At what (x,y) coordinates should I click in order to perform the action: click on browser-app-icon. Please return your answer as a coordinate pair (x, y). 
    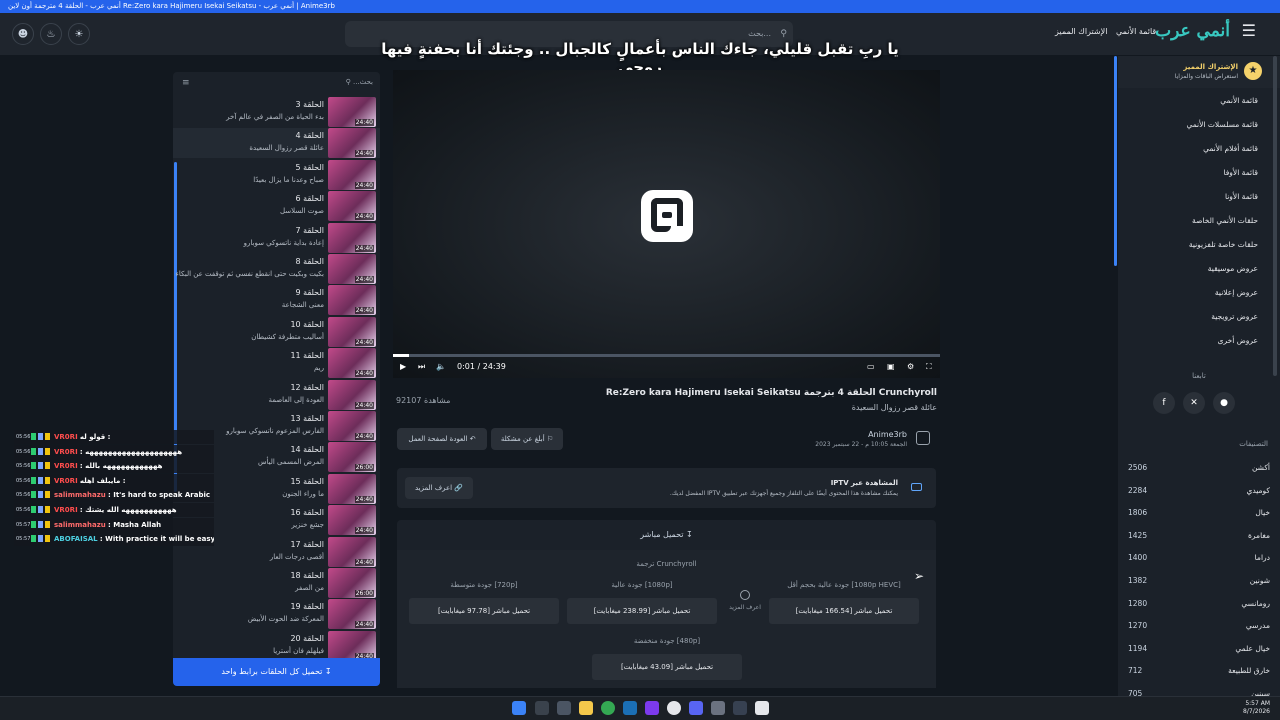
    Looking at the image, I should click on (762, 708).